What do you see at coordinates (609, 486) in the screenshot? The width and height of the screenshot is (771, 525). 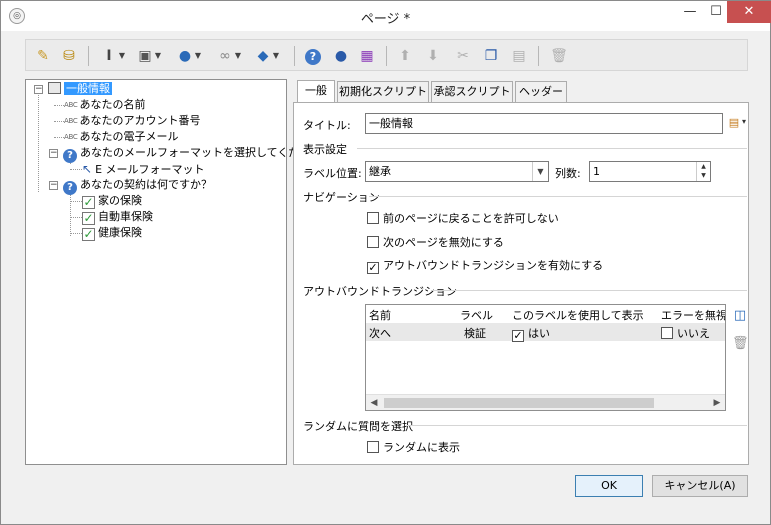 I see `ok-button: OK` at bounding box center [609, 486].